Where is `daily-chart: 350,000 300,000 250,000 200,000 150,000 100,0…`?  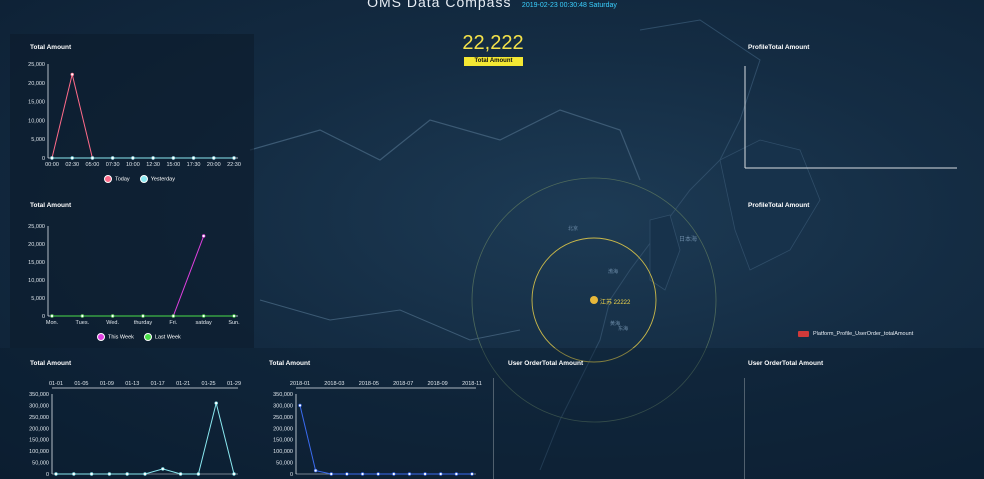 daily-chart: 350,000 300,000 250,000 200,000 150,000 100,0… is located at coordinates (135, 429).